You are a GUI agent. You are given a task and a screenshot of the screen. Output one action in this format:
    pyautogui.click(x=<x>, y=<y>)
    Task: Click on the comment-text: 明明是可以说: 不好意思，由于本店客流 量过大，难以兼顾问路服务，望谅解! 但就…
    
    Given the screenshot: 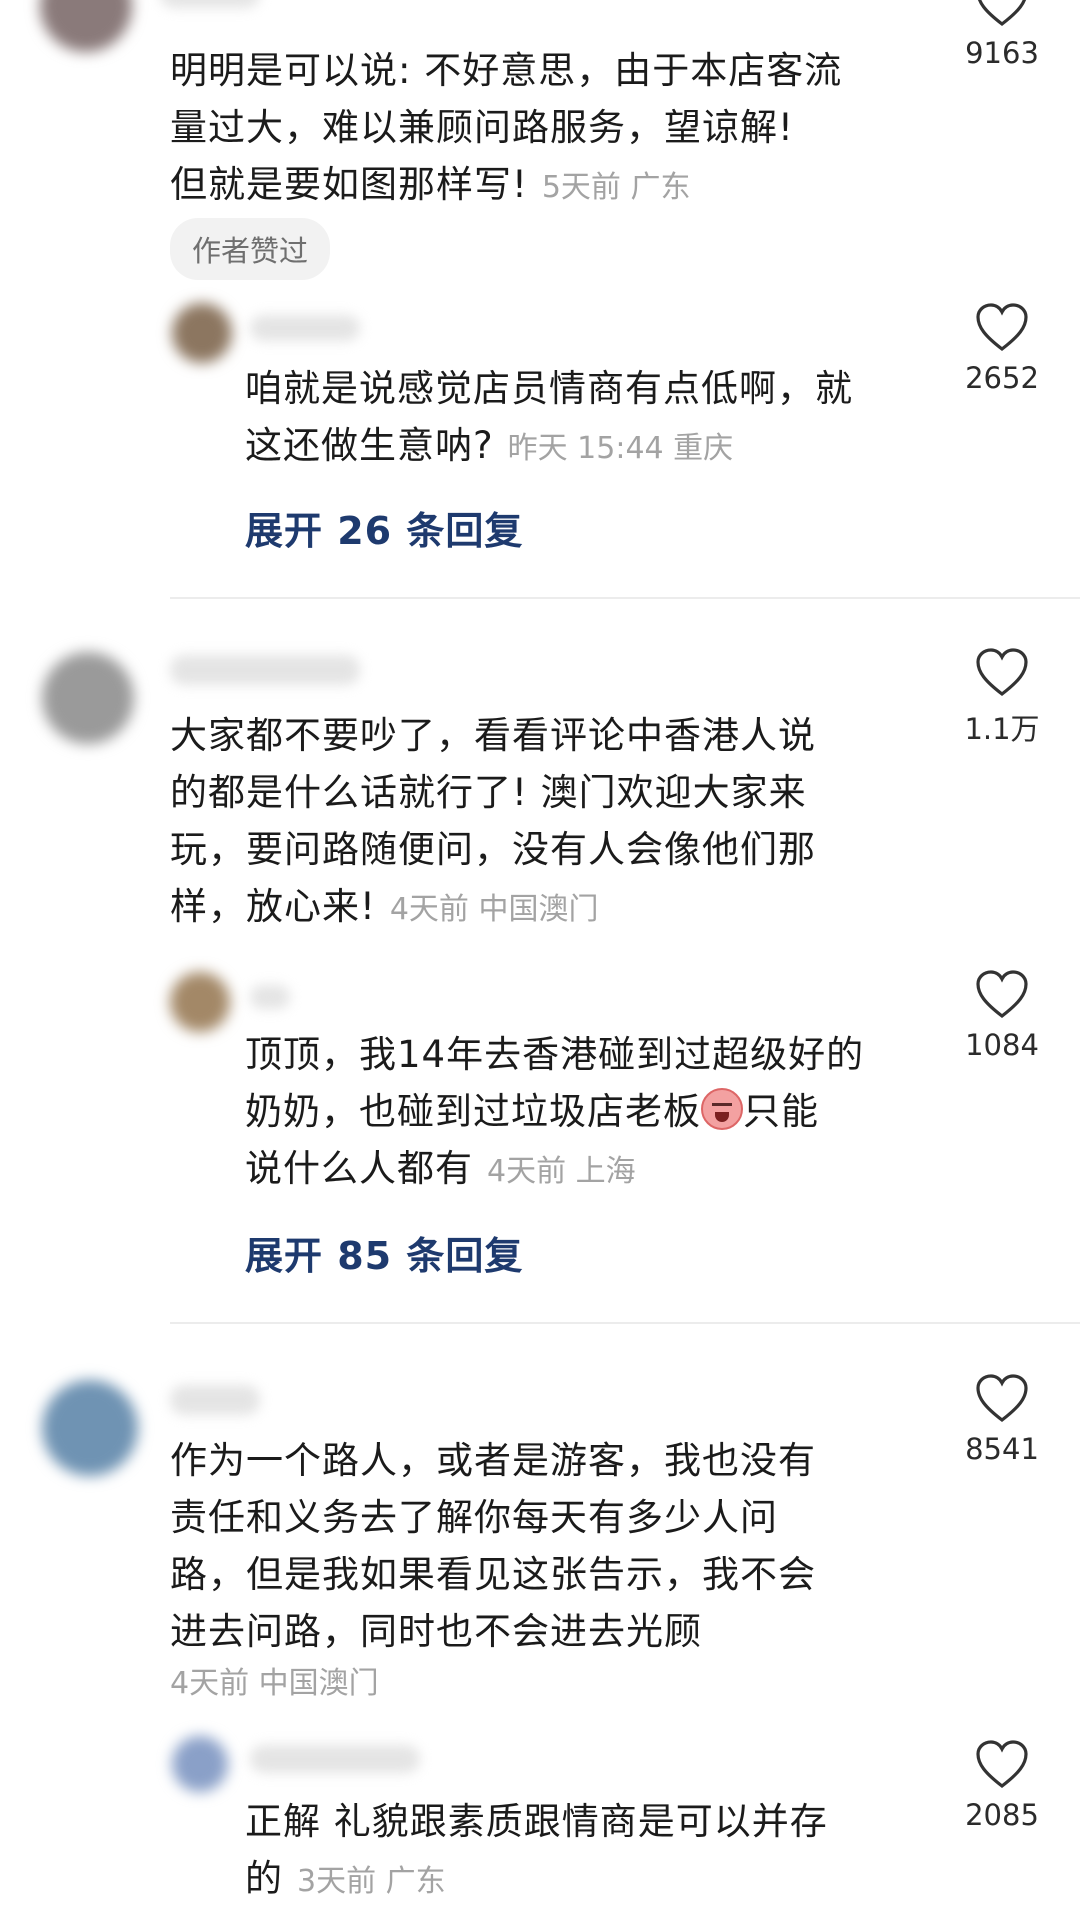 What is the action you would take?
    pyautogui.click(x=550, y=129)
    